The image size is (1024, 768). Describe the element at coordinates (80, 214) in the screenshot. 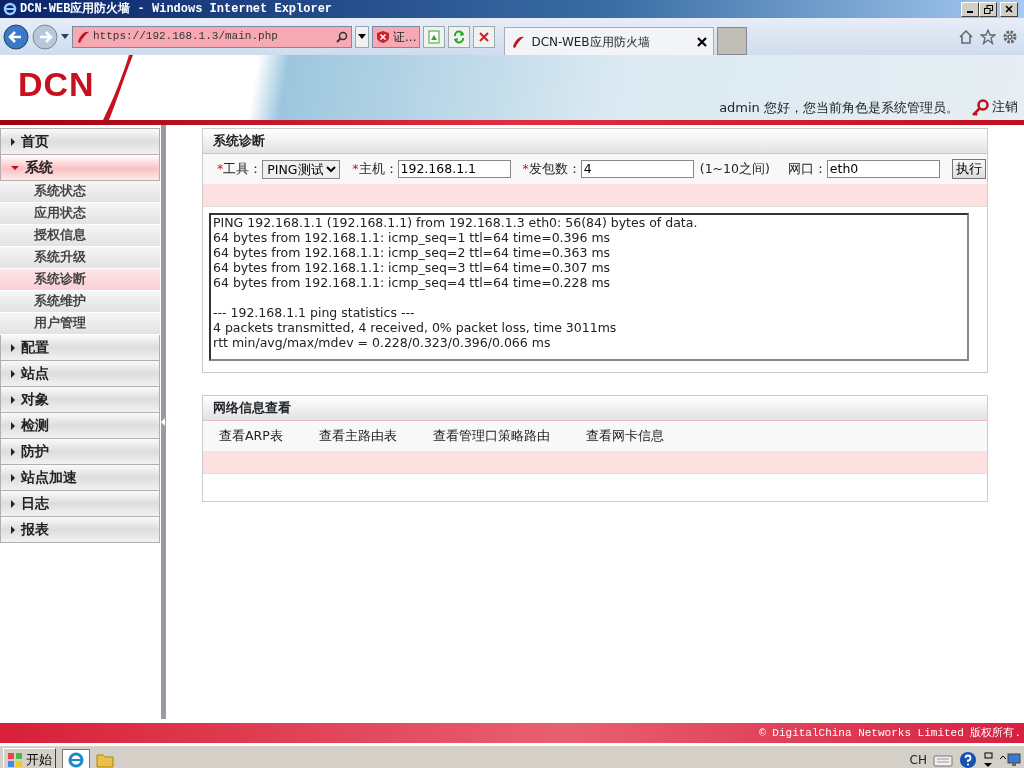

I see `submenu-item: 应用状态` at that location.